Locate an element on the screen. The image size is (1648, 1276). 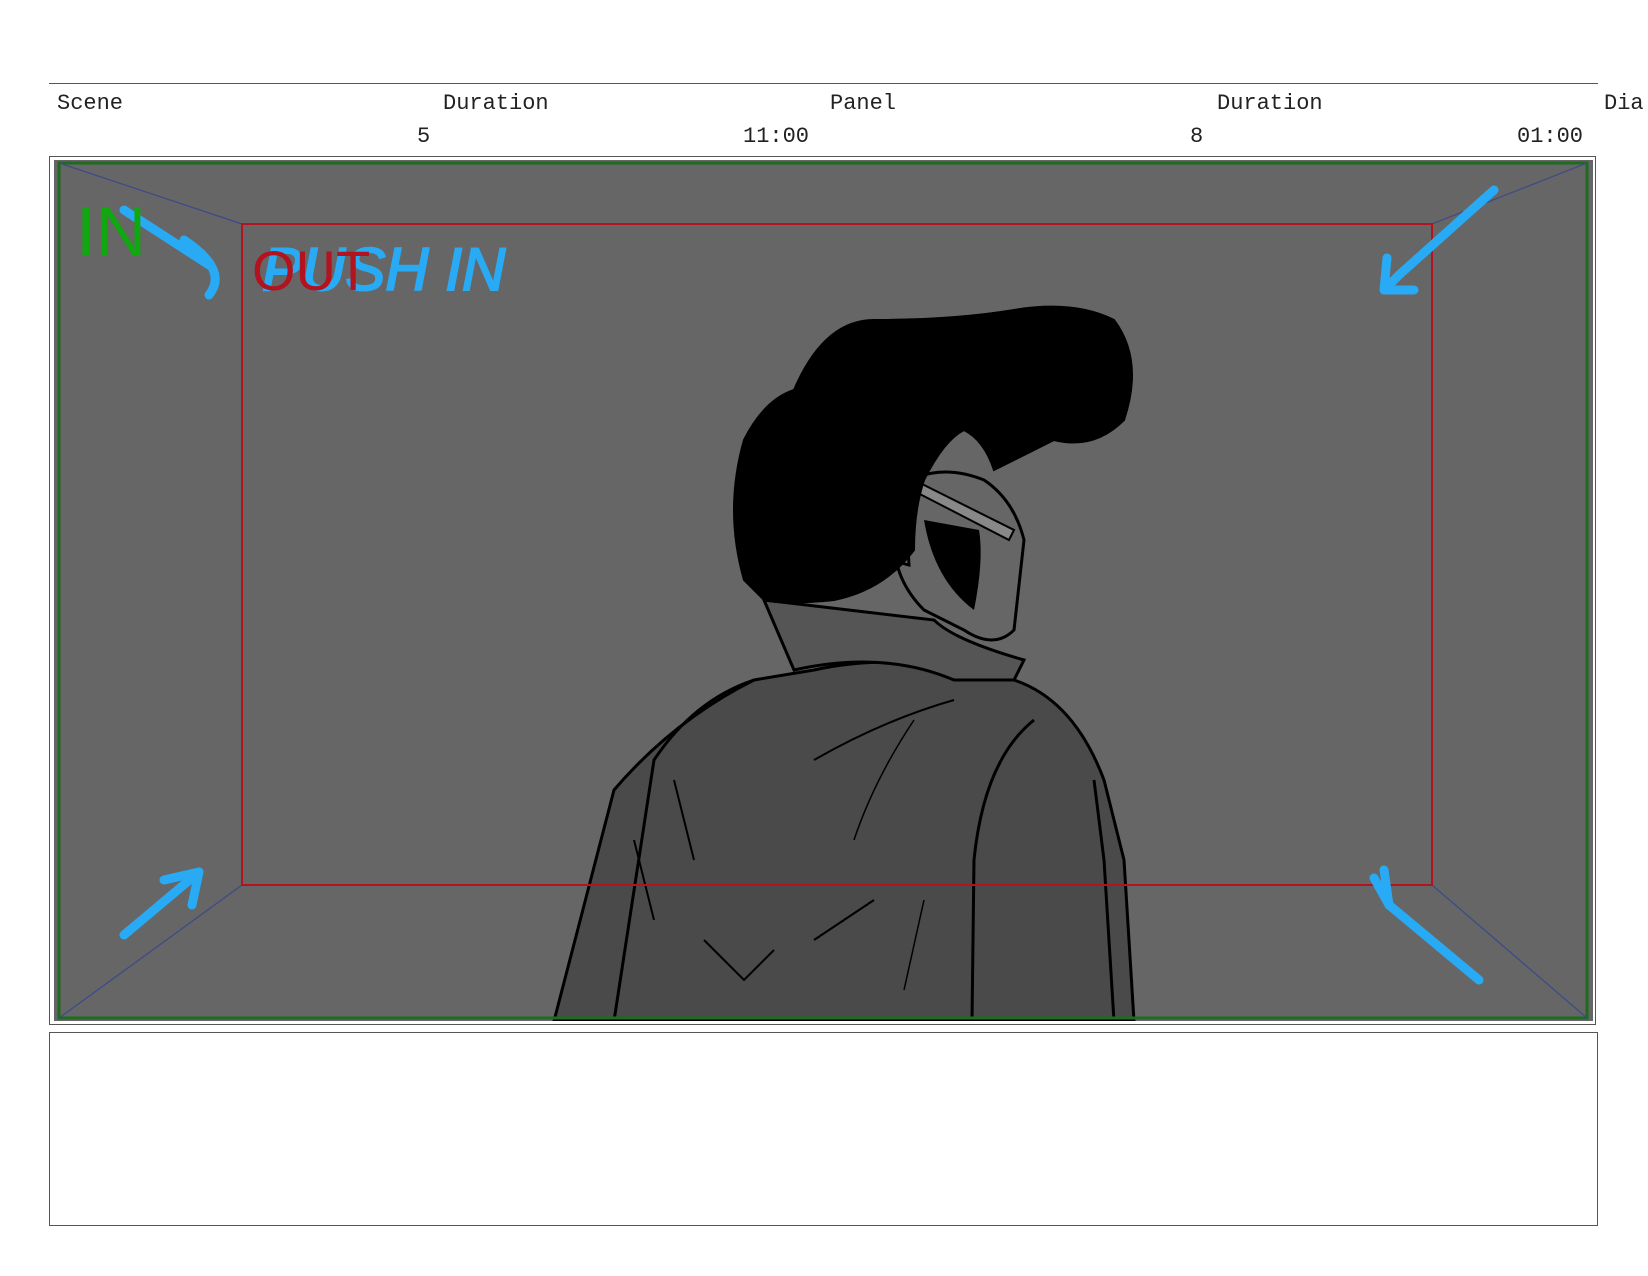
scene-label: Scene is located at coordinates (90, 103).